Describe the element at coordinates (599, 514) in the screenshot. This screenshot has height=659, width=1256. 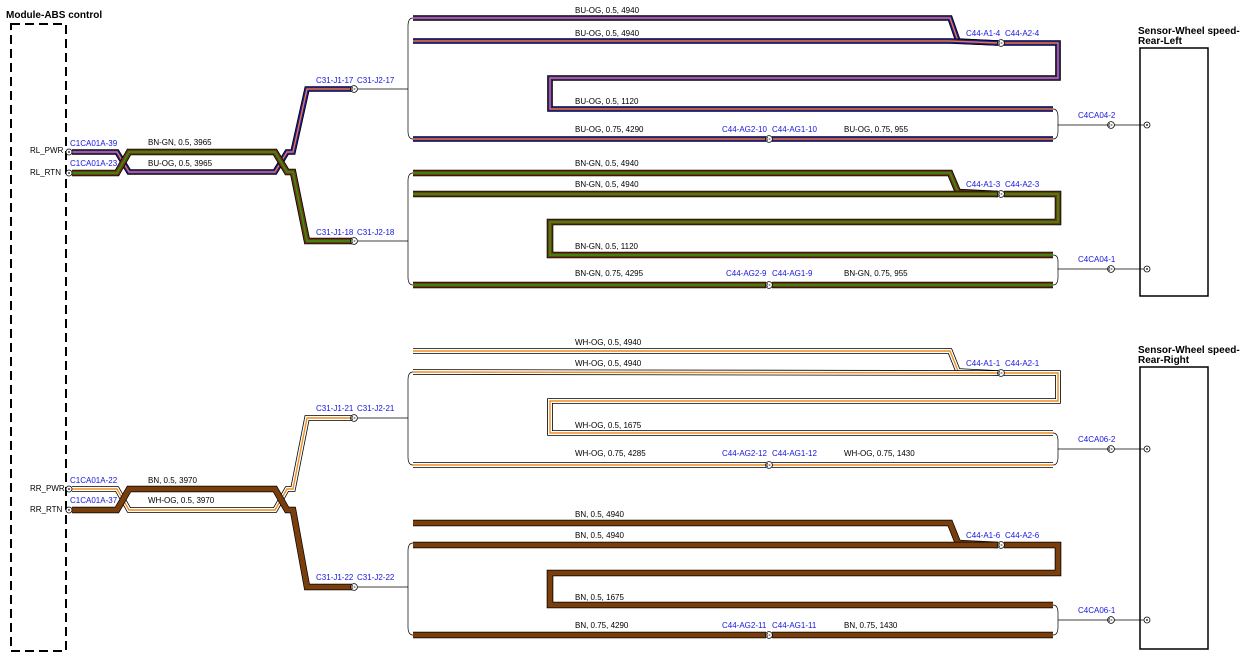
I see `wire-label-bn-top1: BN, 0.5, 4940` at that location.